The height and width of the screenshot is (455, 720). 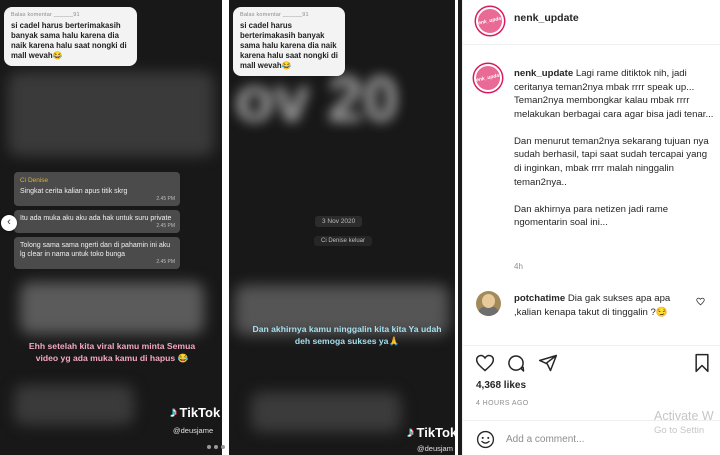 What do you see at coordinates (586, 439) in the screenshot?
I see `add-comment-input` at bounding box center [586, 439].